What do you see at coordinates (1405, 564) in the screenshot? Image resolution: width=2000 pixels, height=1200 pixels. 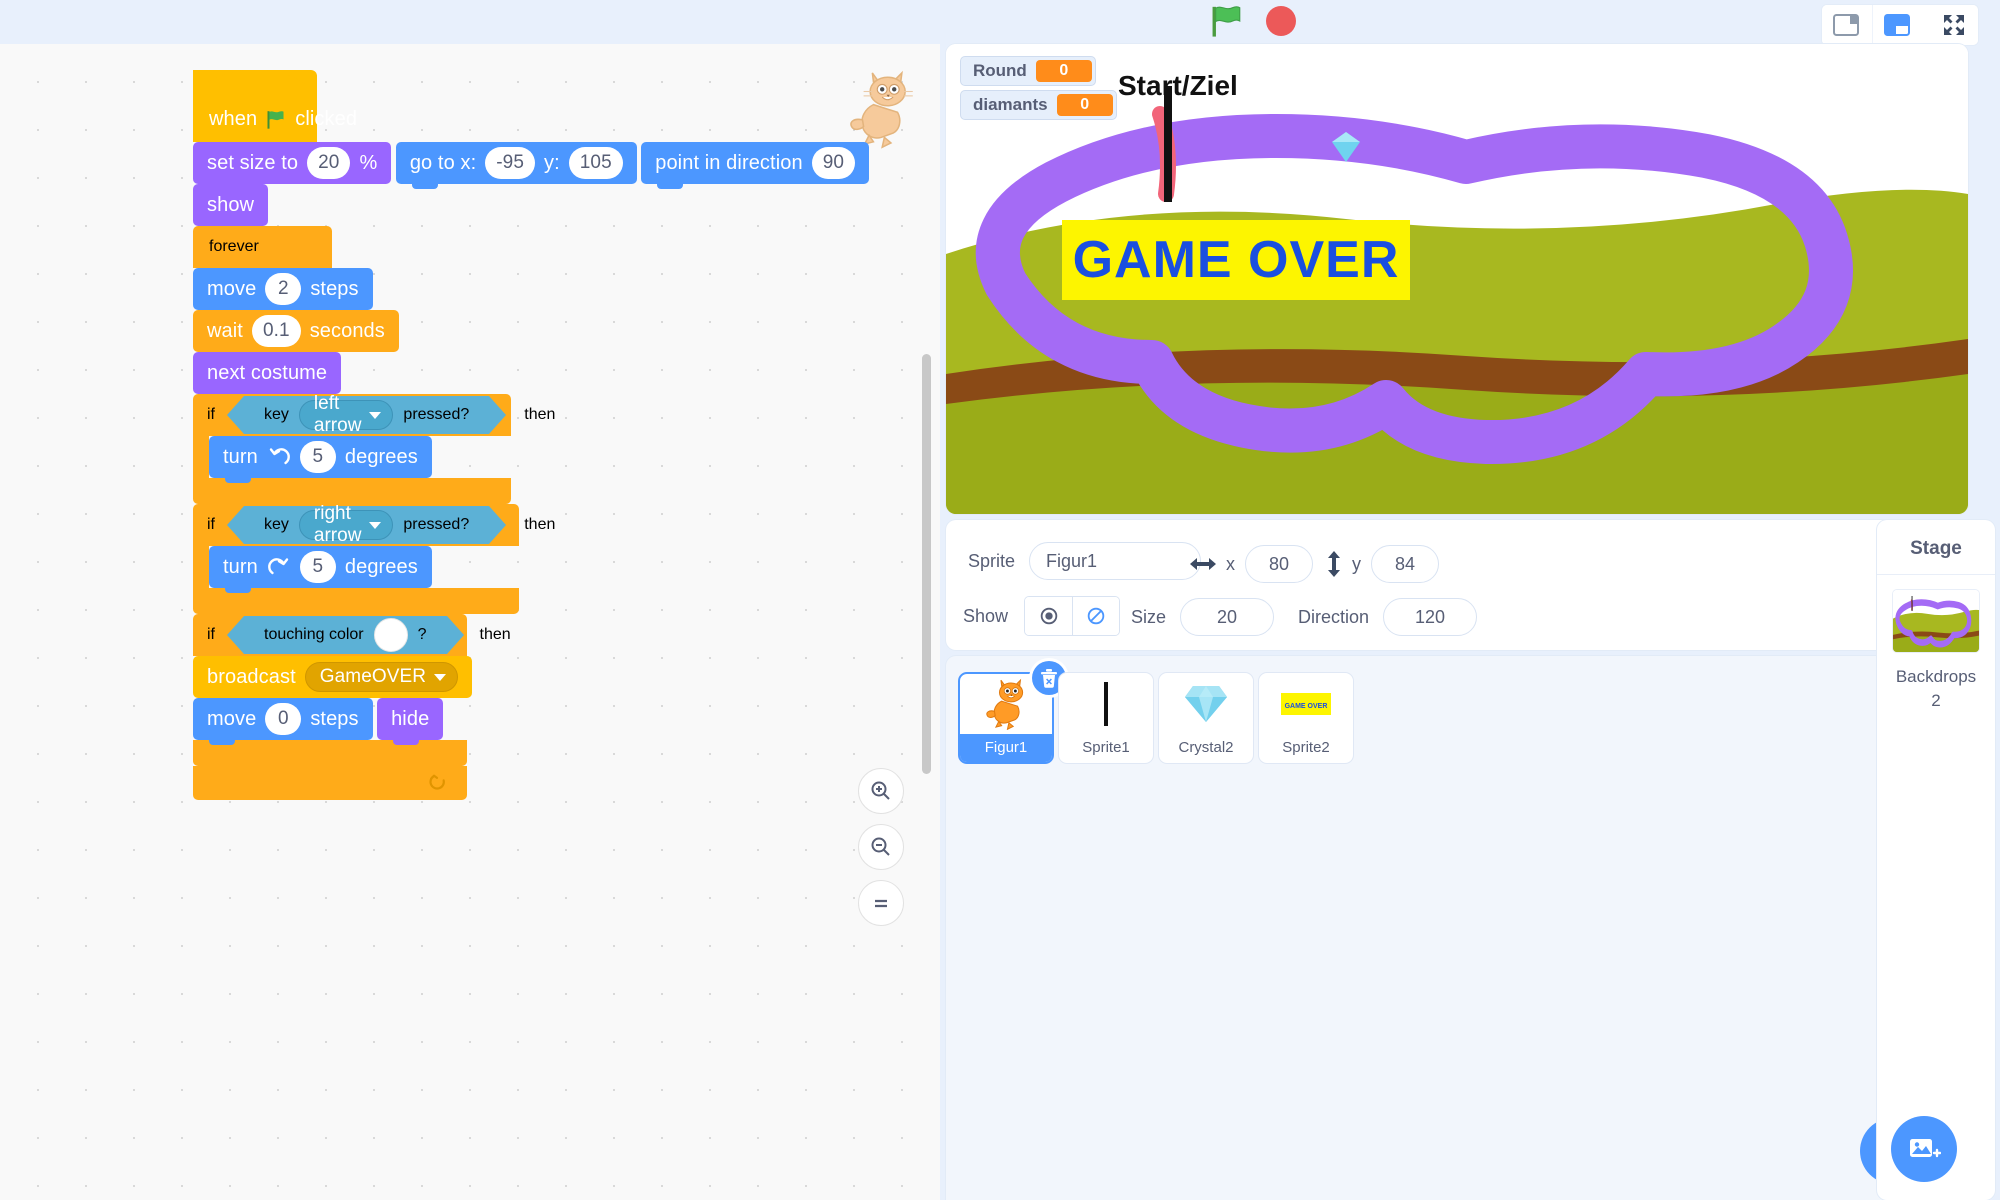 I see `y-position-input: 84` at bounding box center [1405, 564].